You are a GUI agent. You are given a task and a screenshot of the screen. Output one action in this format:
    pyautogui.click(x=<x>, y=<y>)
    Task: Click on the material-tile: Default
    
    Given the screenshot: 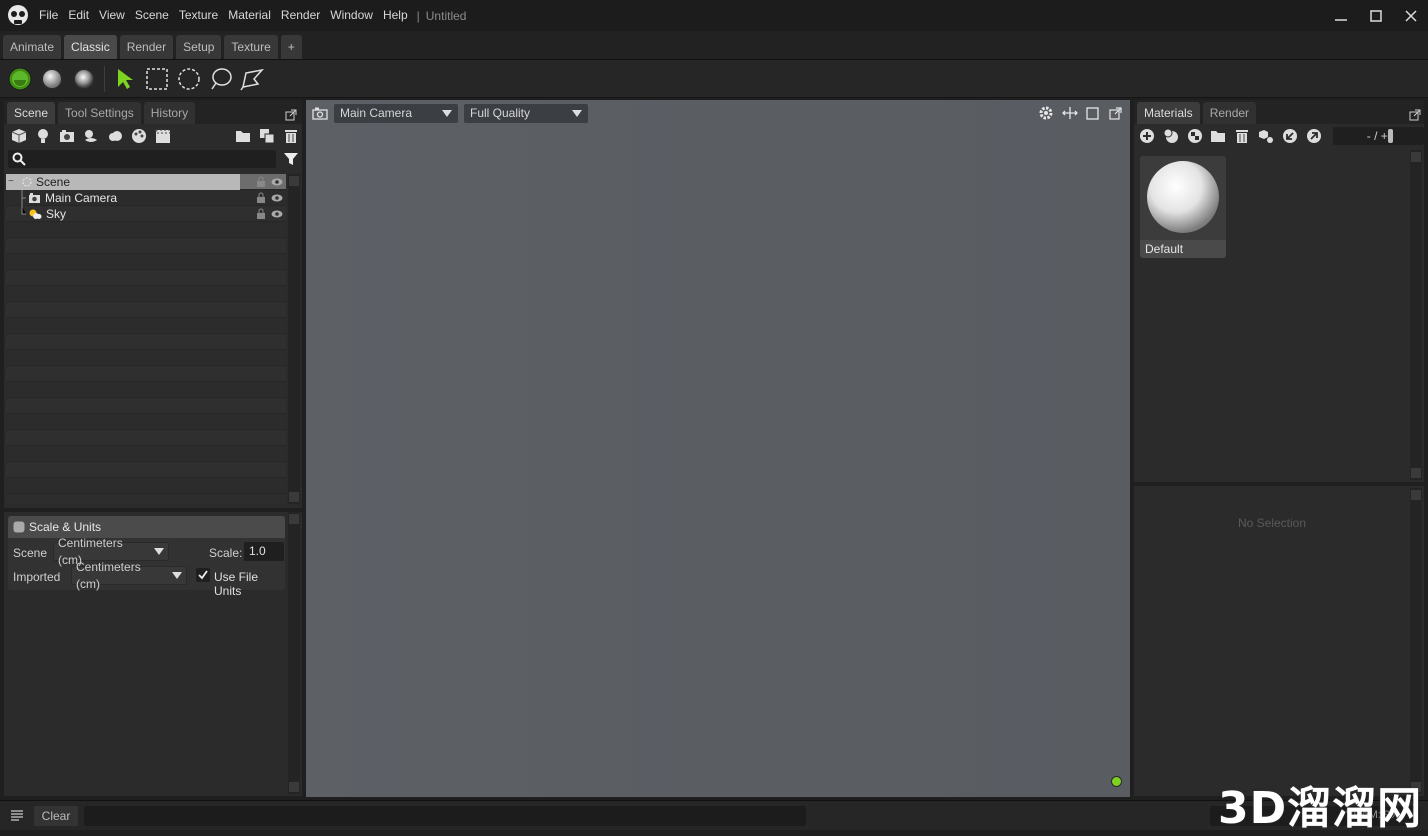 What is the action you would take?
    pyautogui.click(x=1183, y=207)
    